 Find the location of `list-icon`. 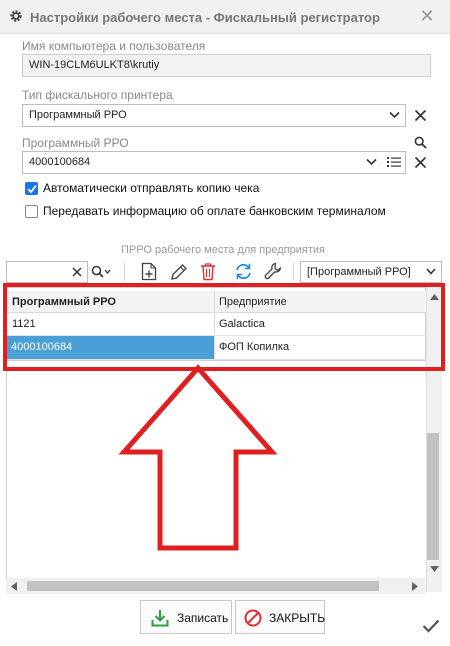

list-icon is located at coordinates (394, 162).